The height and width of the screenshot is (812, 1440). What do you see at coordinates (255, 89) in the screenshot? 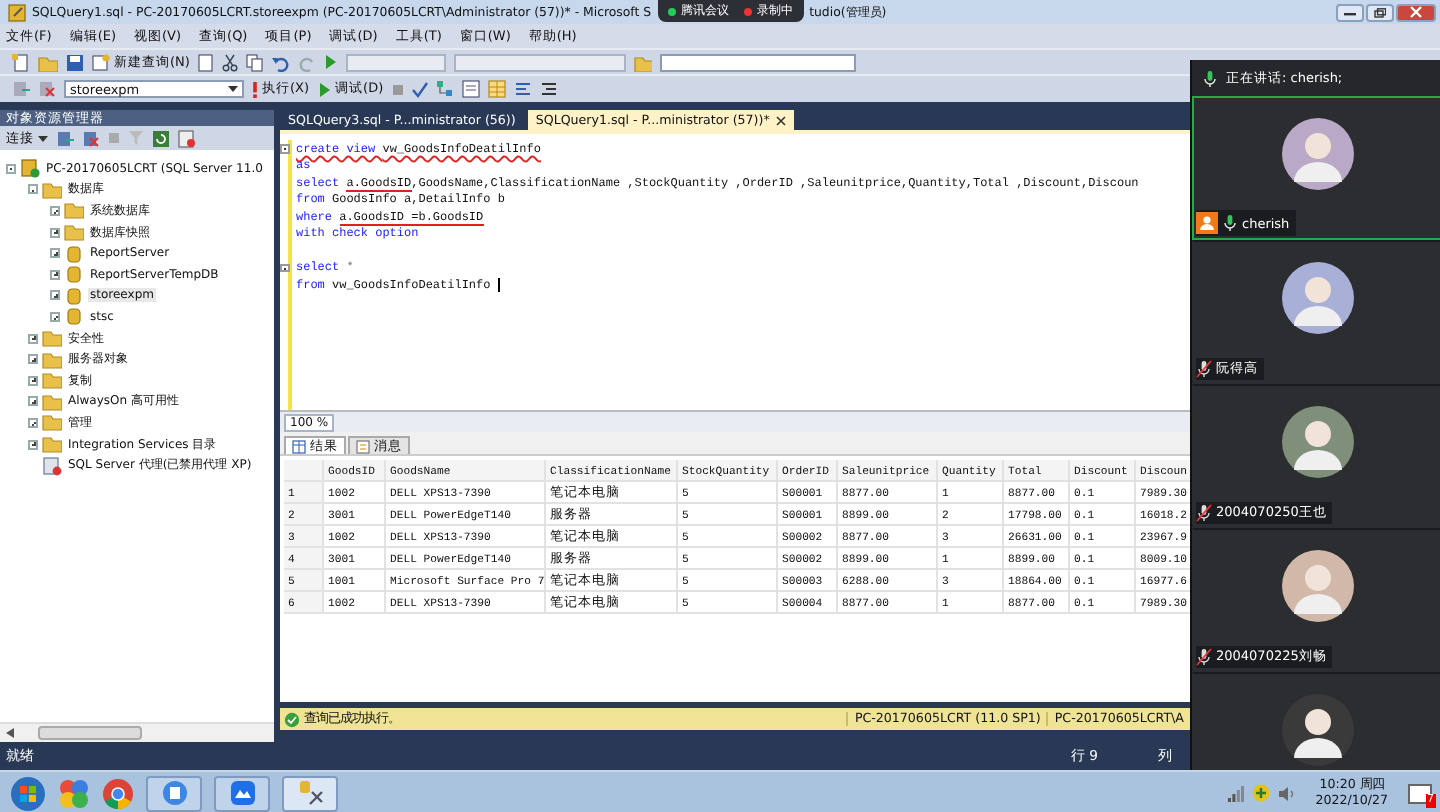
I see `exclamation-icon` at bounding box center [255, 89].